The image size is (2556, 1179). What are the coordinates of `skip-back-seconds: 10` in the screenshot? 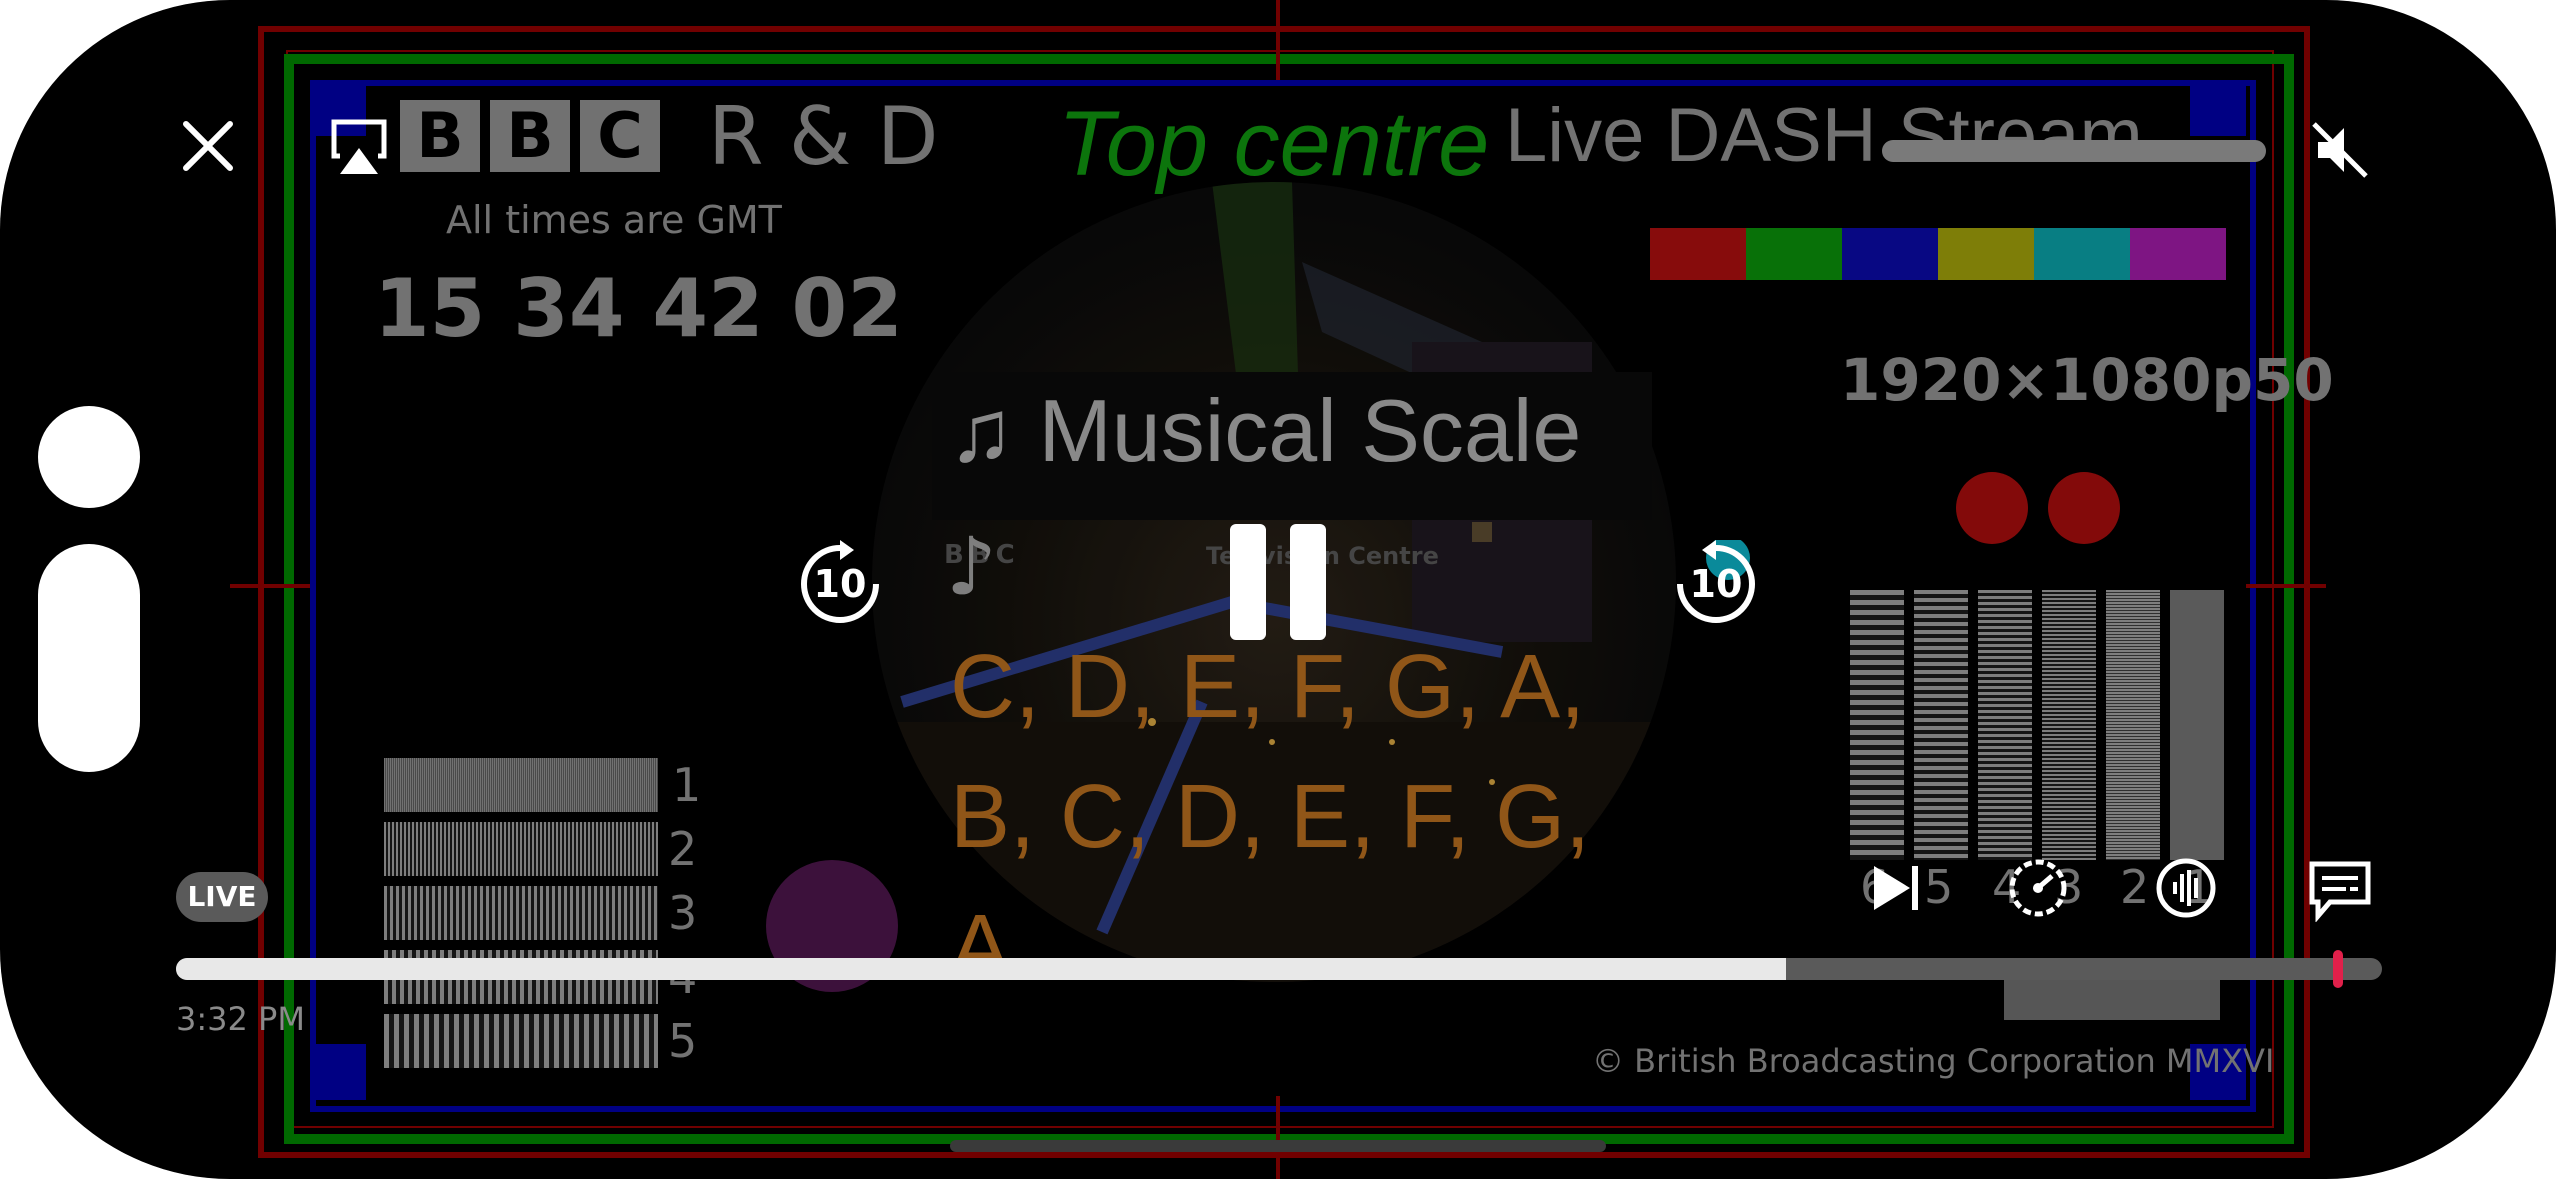 It's located at (840, 584).